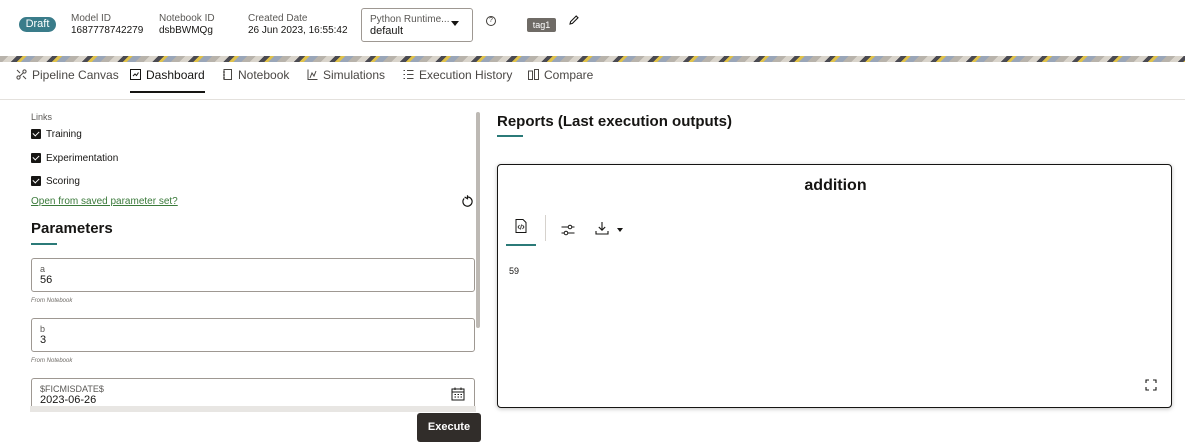  I want to click on tab-notebook: Notebook, so click(255, 77).